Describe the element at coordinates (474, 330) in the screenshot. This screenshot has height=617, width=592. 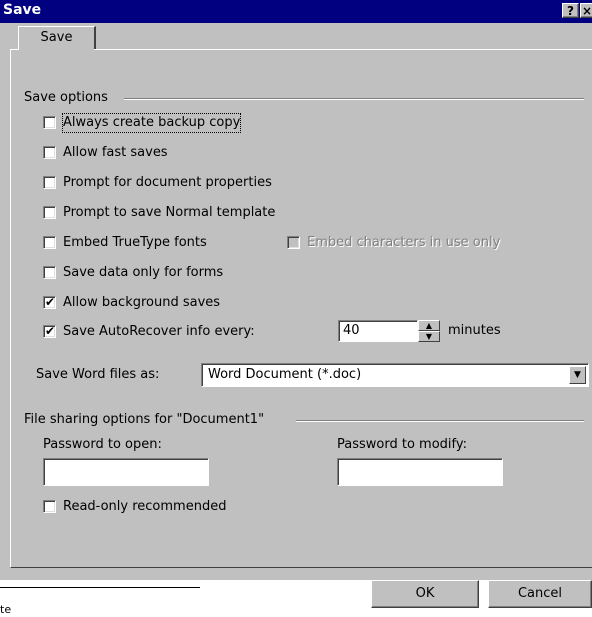
I see `minutes-label: minutes` at that location.